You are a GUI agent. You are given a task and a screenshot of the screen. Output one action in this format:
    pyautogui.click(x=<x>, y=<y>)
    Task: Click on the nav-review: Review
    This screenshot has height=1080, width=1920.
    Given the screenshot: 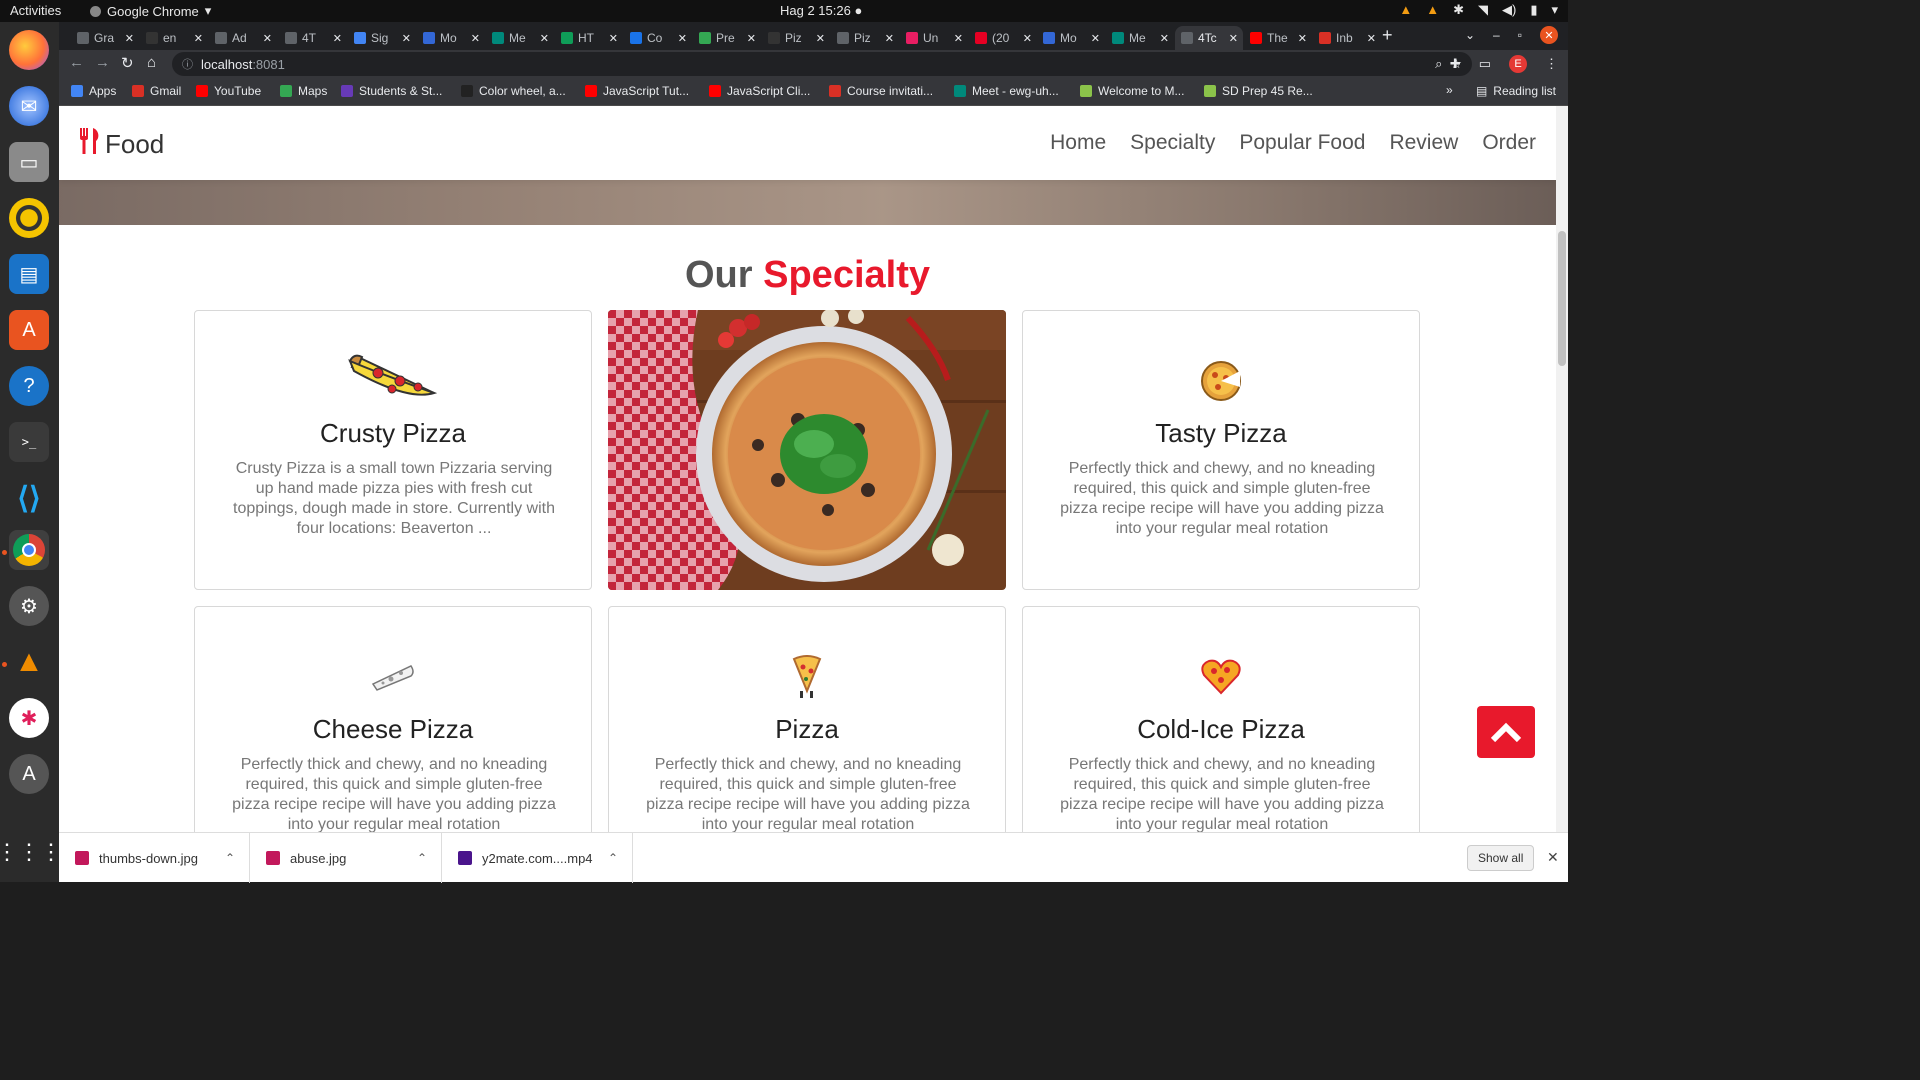 What is the action you would take?
    pyautogui.click(x=1423, y=143)
    